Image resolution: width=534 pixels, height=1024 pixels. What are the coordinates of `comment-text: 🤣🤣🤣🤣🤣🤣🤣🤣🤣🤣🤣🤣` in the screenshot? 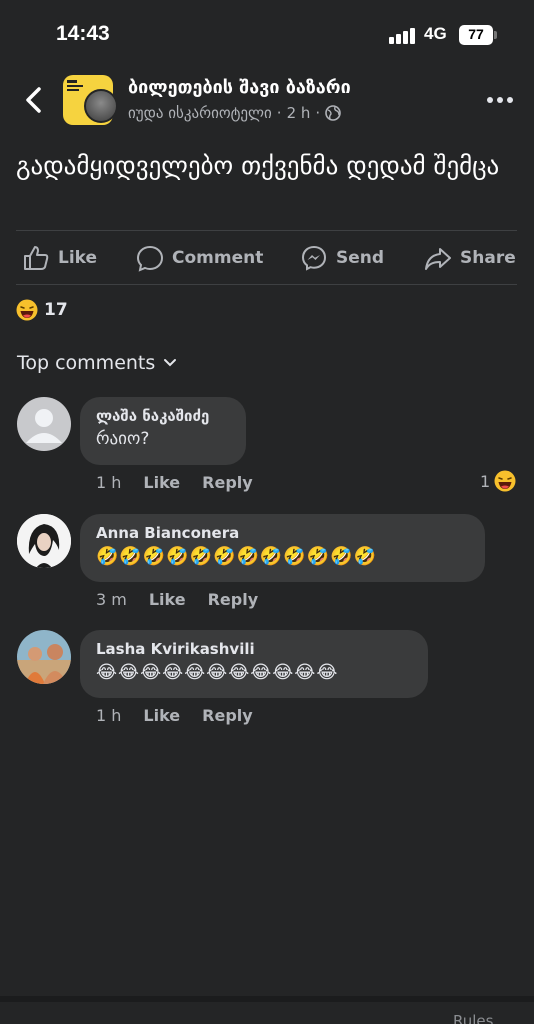 It's located at (236, 556).